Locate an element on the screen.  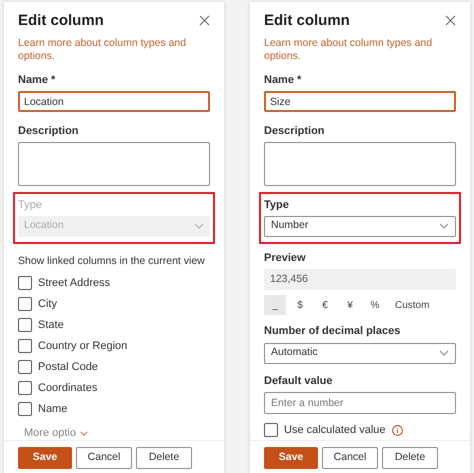
format-option: _ is located at coordinates (275, 305).